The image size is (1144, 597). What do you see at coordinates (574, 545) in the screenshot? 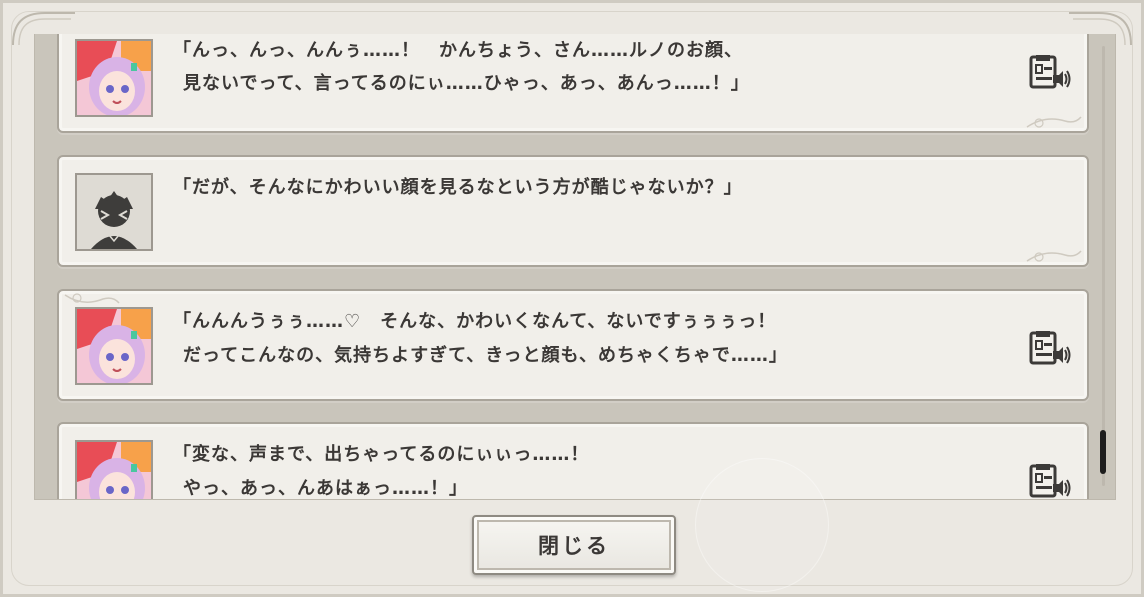
I see `close-button: 閉じる` at bounding box center [574, 545].